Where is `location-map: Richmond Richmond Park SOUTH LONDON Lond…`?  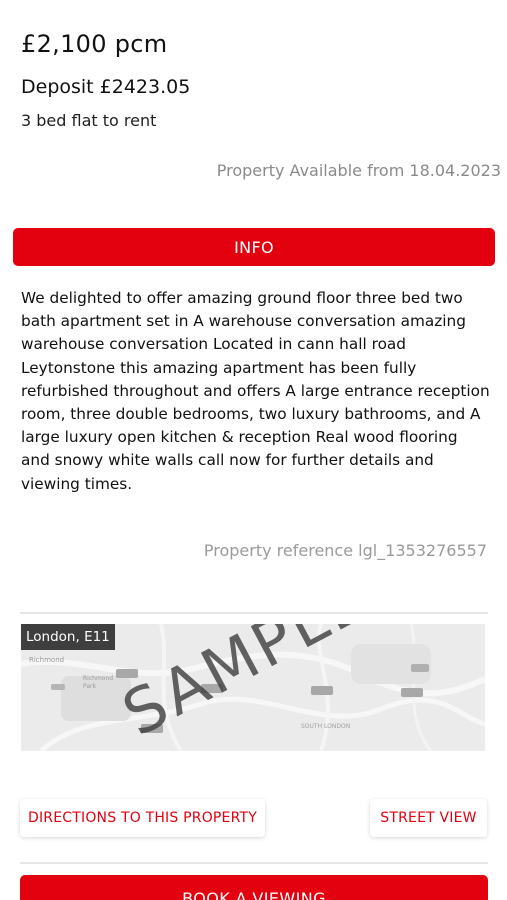
location-map: Richmond Richmond Park SOUTH LONDON Lond… is located at coordinates (253, 687).